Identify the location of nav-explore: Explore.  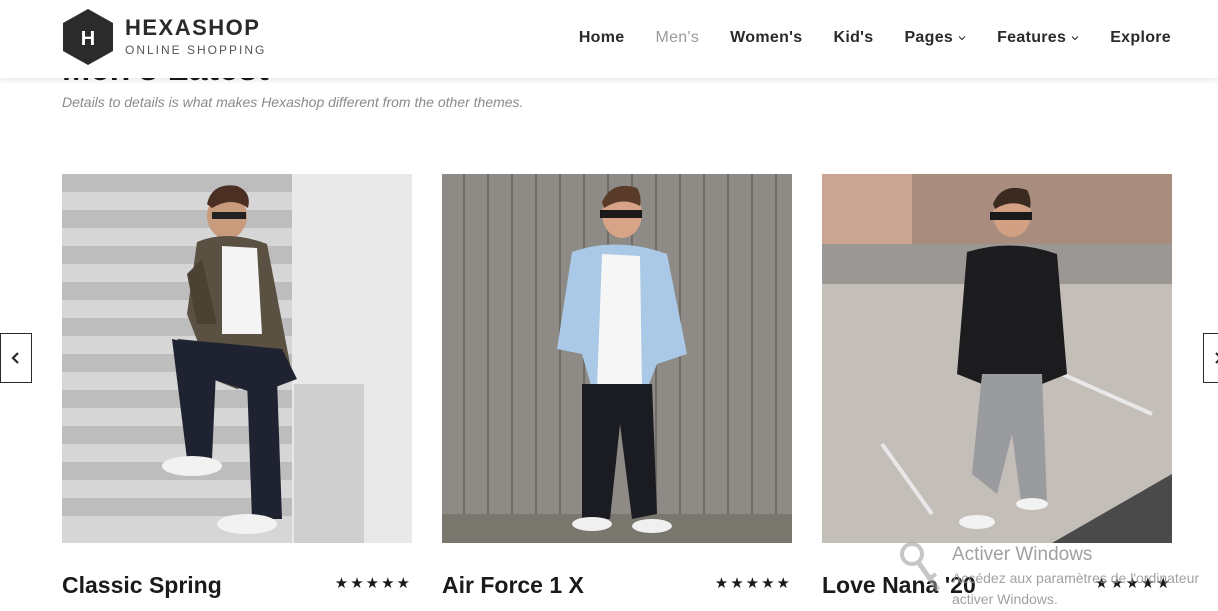
(1140, 38).